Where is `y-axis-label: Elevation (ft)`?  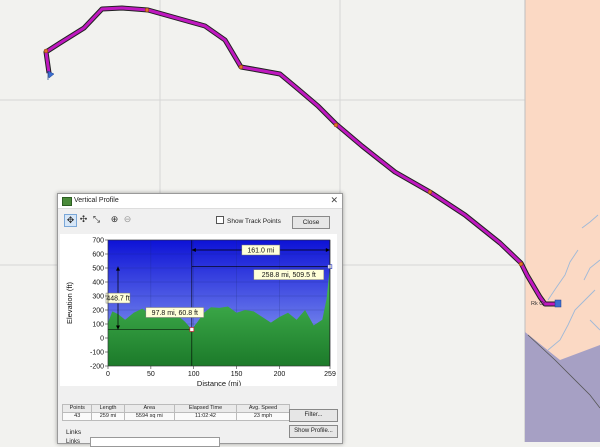 y-axis-label: Elevation (ft) is located at coordinates (69, 302).